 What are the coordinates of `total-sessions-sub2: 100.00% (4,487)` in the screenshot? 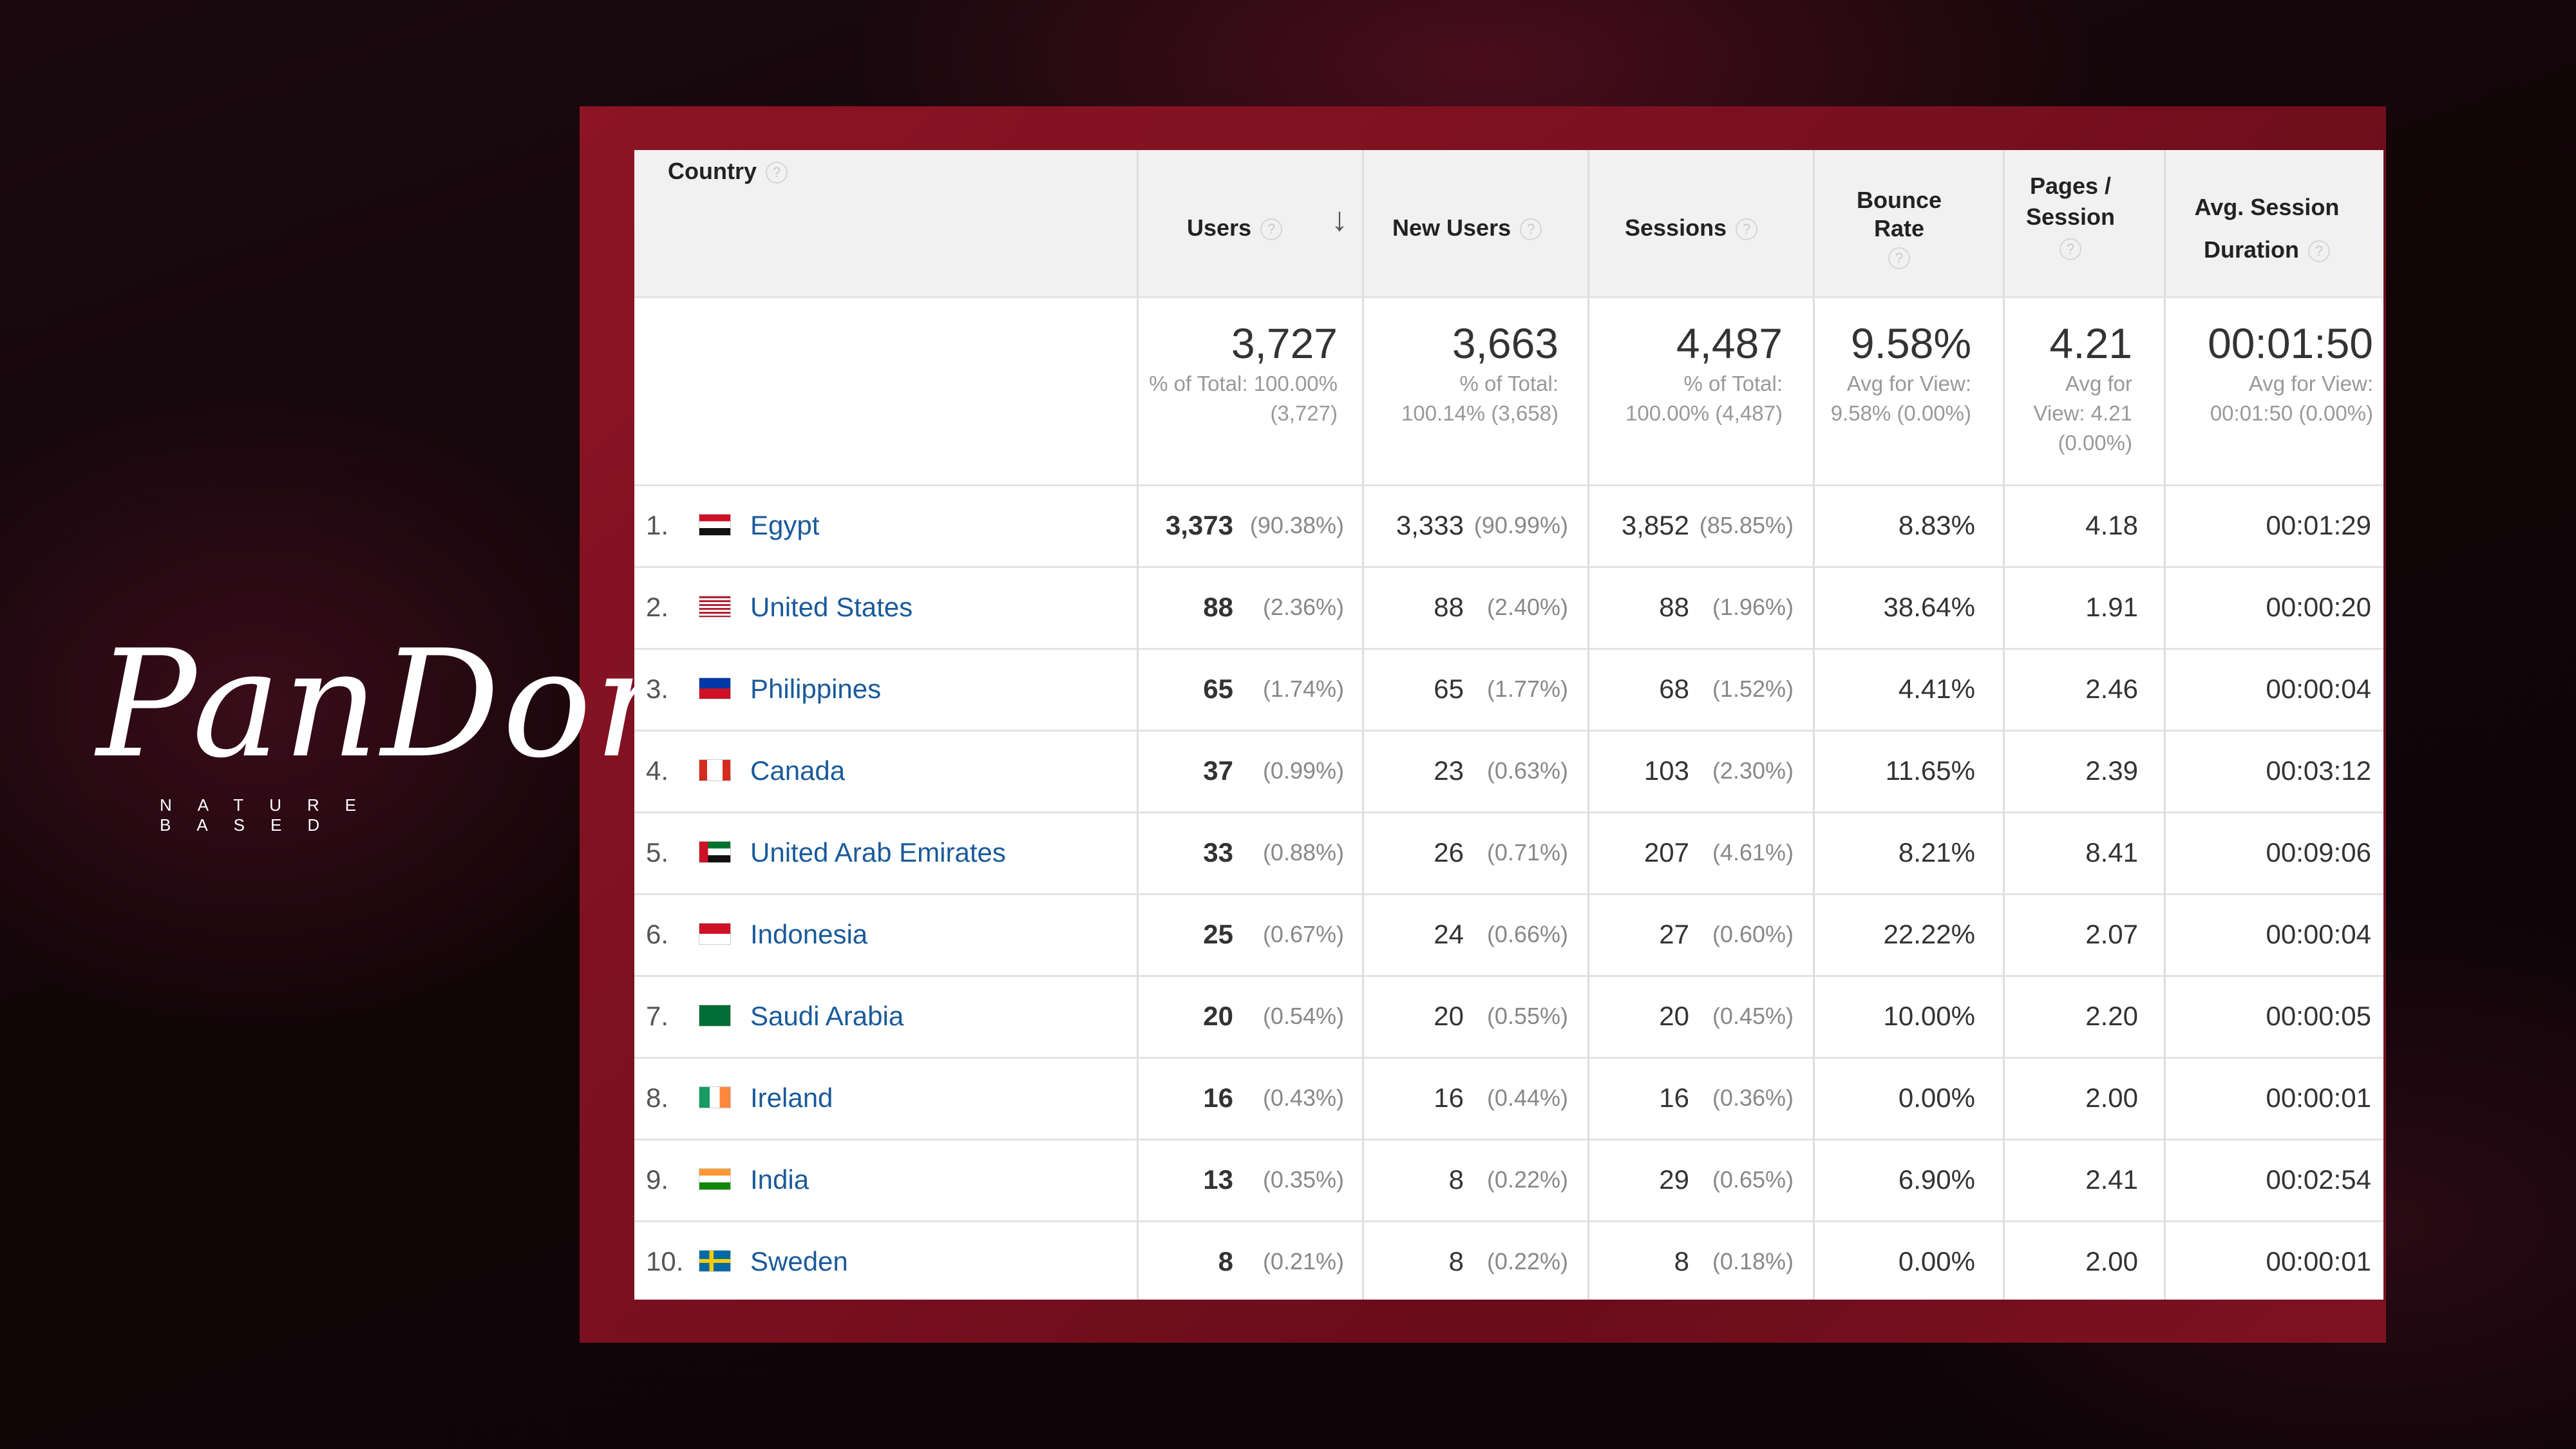 It's located at (1704, 413).